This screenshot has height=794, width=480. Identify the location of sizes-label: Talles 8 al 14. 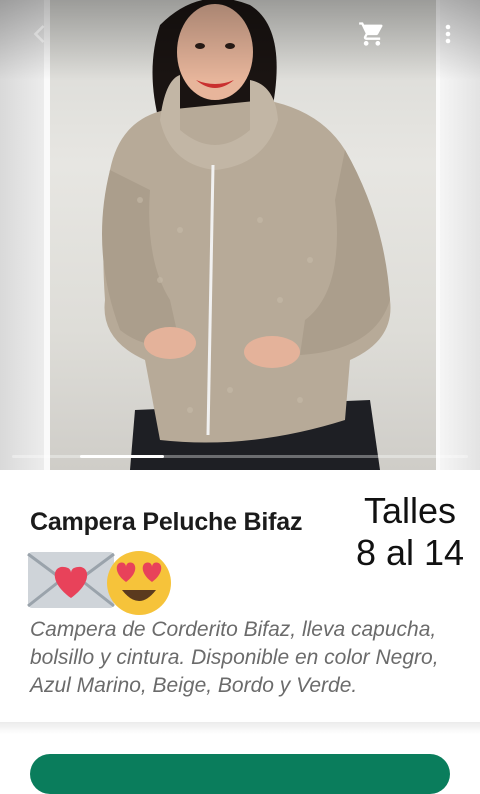
(410, 532).